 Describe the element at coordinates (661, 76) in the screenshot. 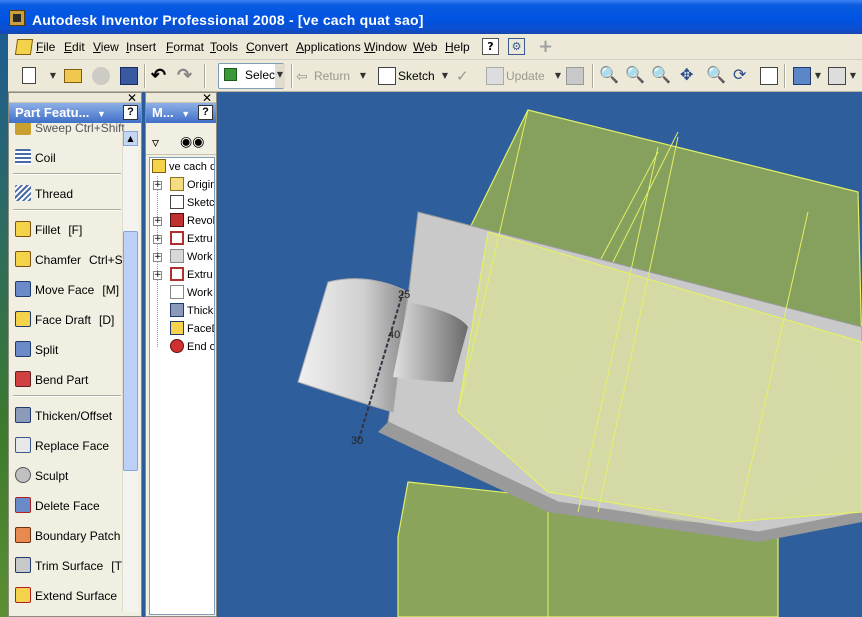

I see `zoom-icon: 🔍` at that location.